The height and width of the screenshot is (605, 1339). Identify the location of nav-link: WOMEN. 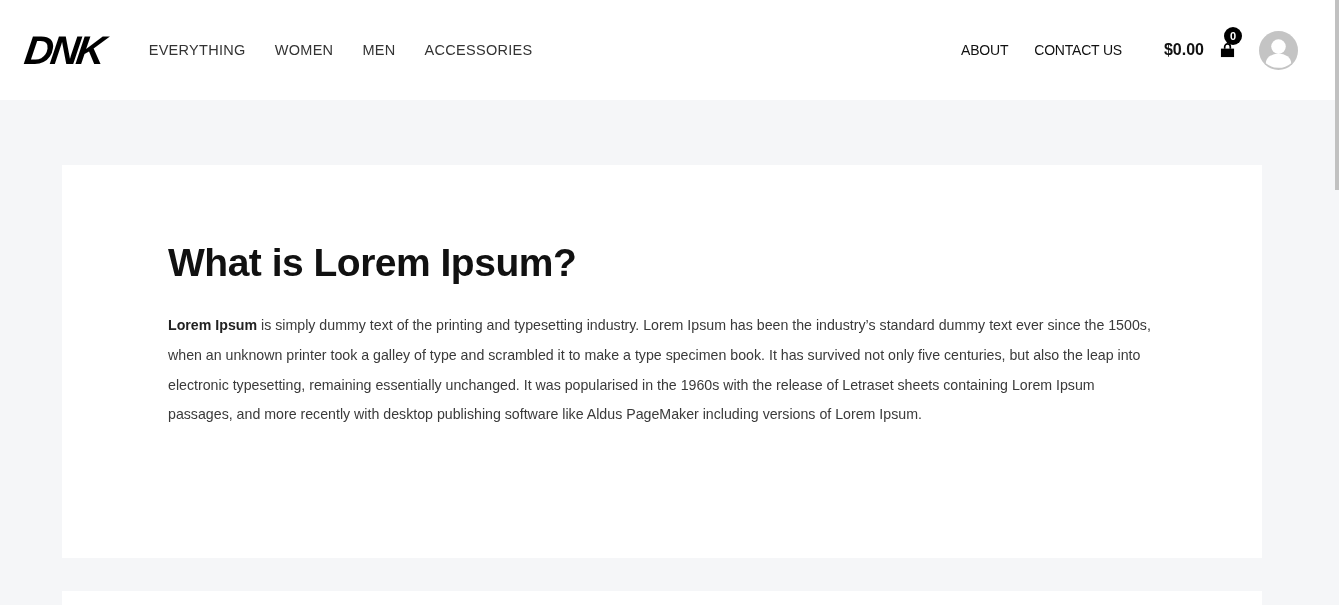
(304, 50).